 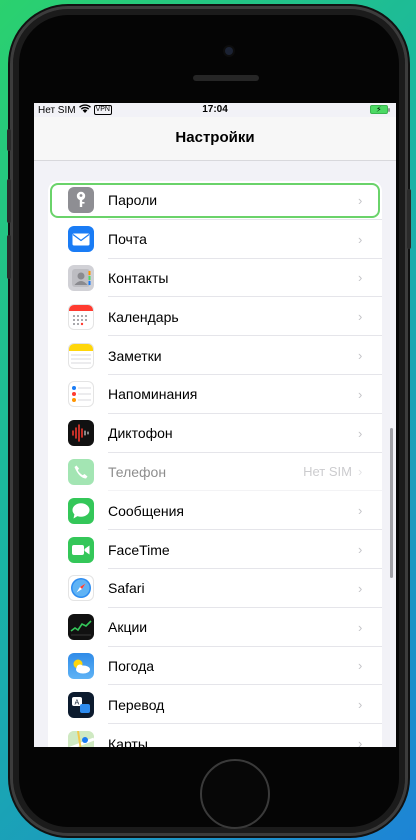 What do you see at coordinates (138, 277) in the screenshot?
I see `settings-item-label: Контакты` at bounding box center [138, 277].